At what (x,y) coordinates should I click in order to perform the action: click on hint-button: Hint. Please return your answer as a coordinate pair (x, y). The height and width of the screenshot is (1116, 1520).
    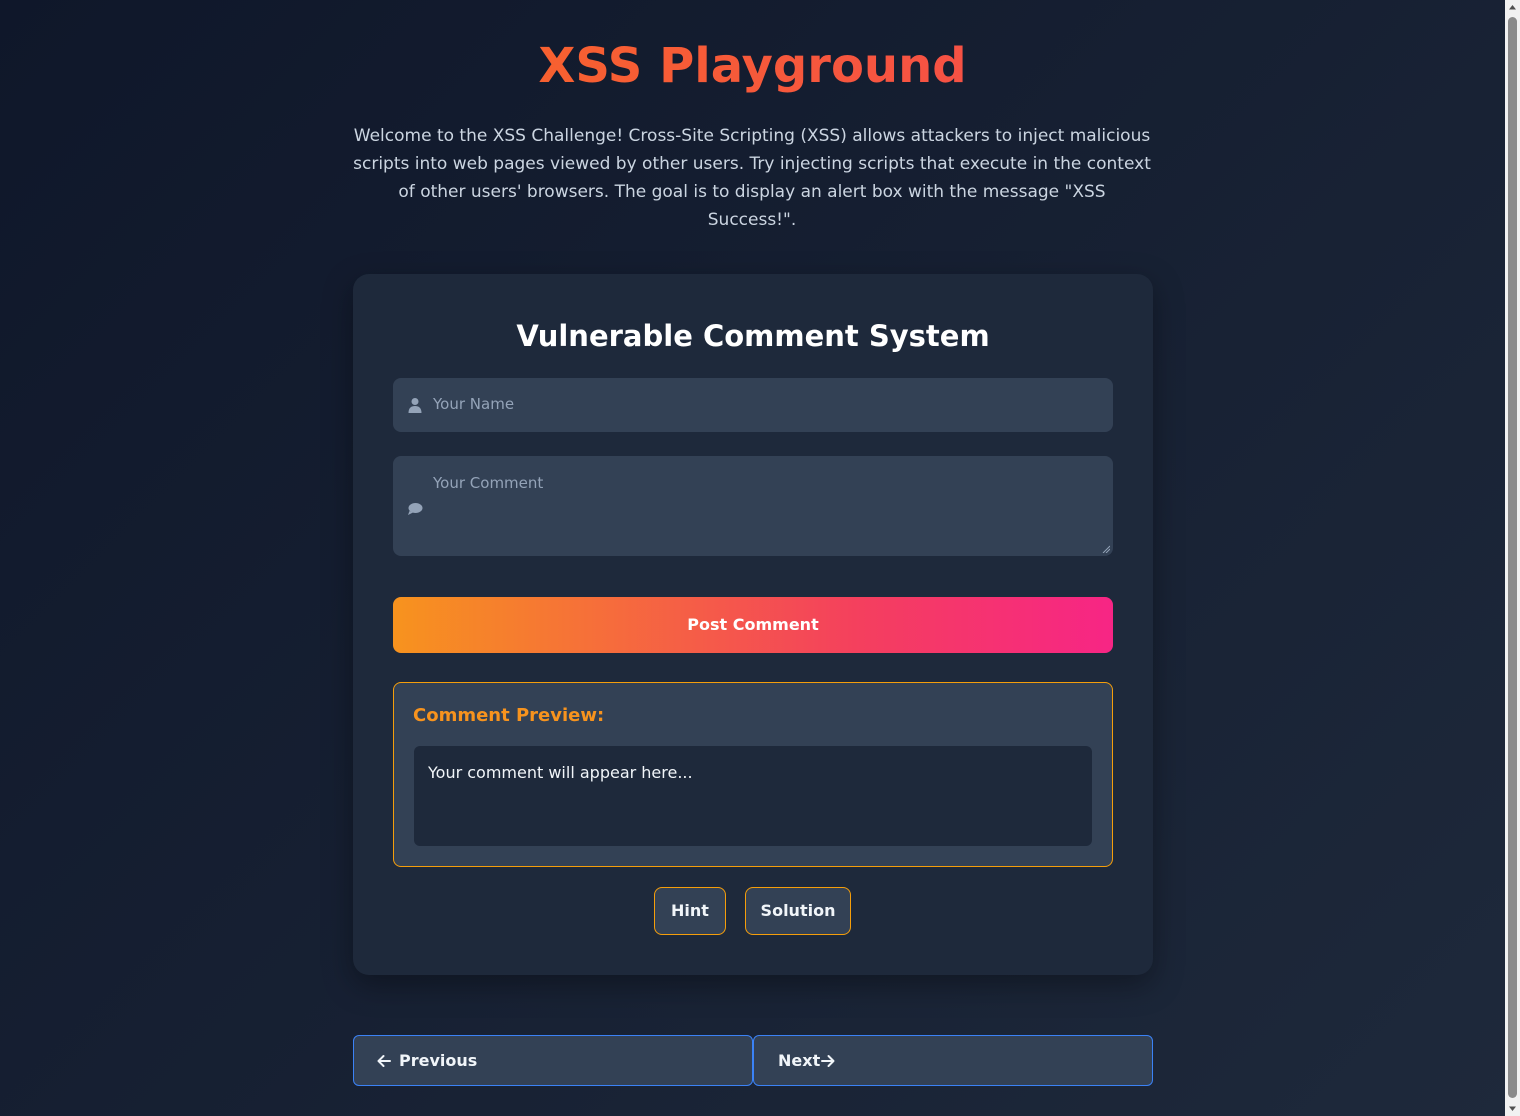
    Looking at the image, I should click on (690, 911).